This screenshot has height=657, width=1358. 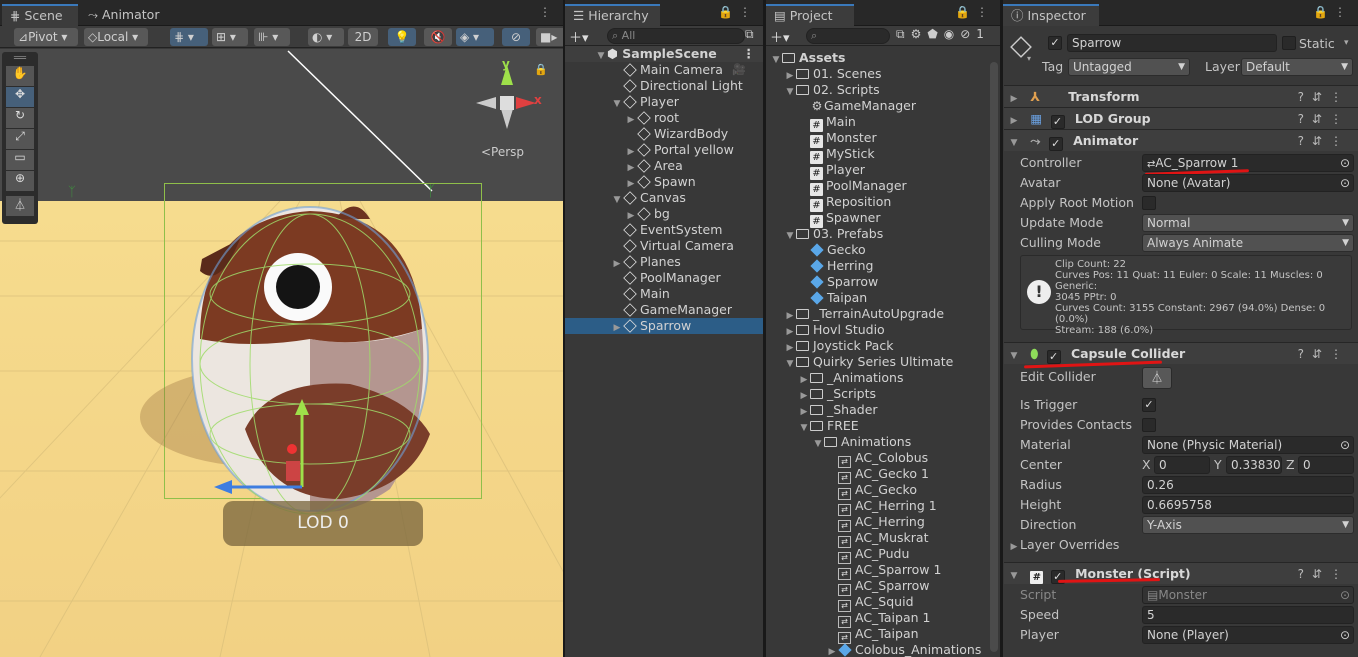 What do you see at coordinates (272, 37) in the screenshot?
I see `ruler-button: ⊪ ▾` at bounding box center [272, 37].